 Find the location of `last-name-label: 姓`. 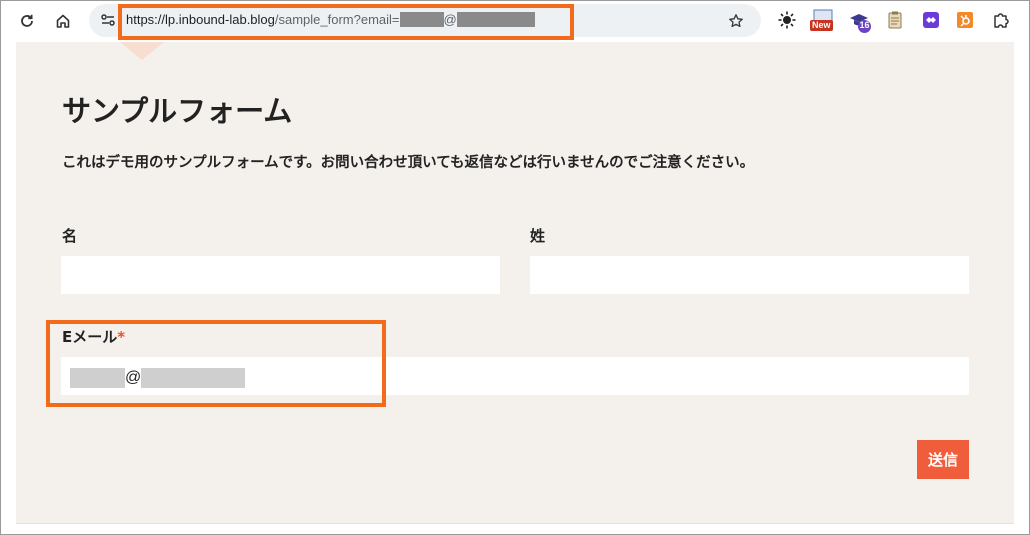

last-name-label: 姓 is located at coordinates (538, 236).